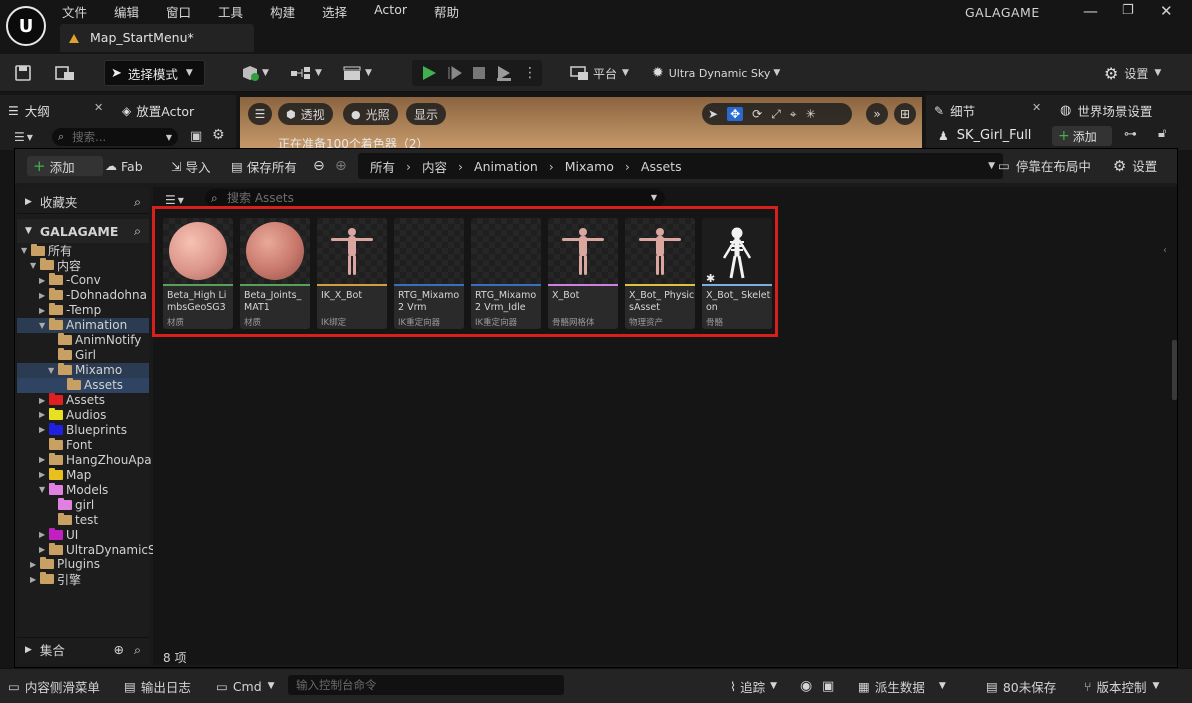 This screenshot has width=1192, height=703. What do you see at coordinates (83, 519) in the screenshot?
I see `tree-folder-item: test` at bounding box center [83, 519].